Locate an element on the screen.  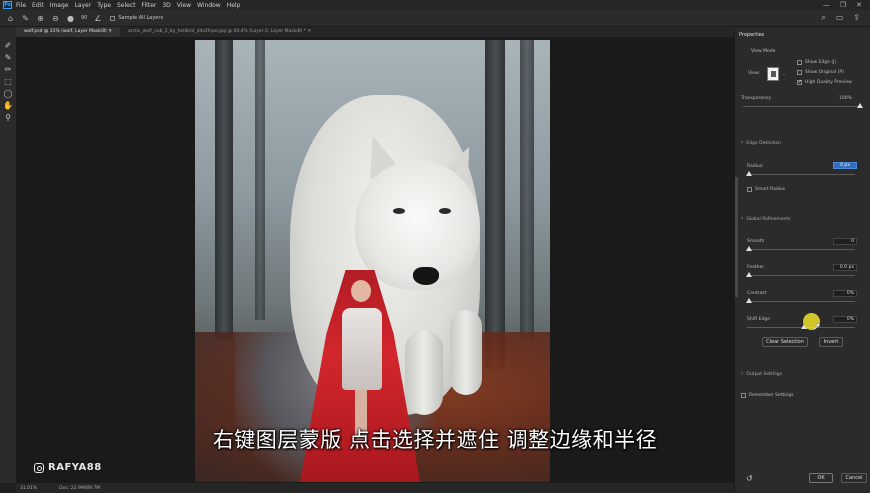
creator-watermark: RAFYA88 is located at coordinates (68, 467).